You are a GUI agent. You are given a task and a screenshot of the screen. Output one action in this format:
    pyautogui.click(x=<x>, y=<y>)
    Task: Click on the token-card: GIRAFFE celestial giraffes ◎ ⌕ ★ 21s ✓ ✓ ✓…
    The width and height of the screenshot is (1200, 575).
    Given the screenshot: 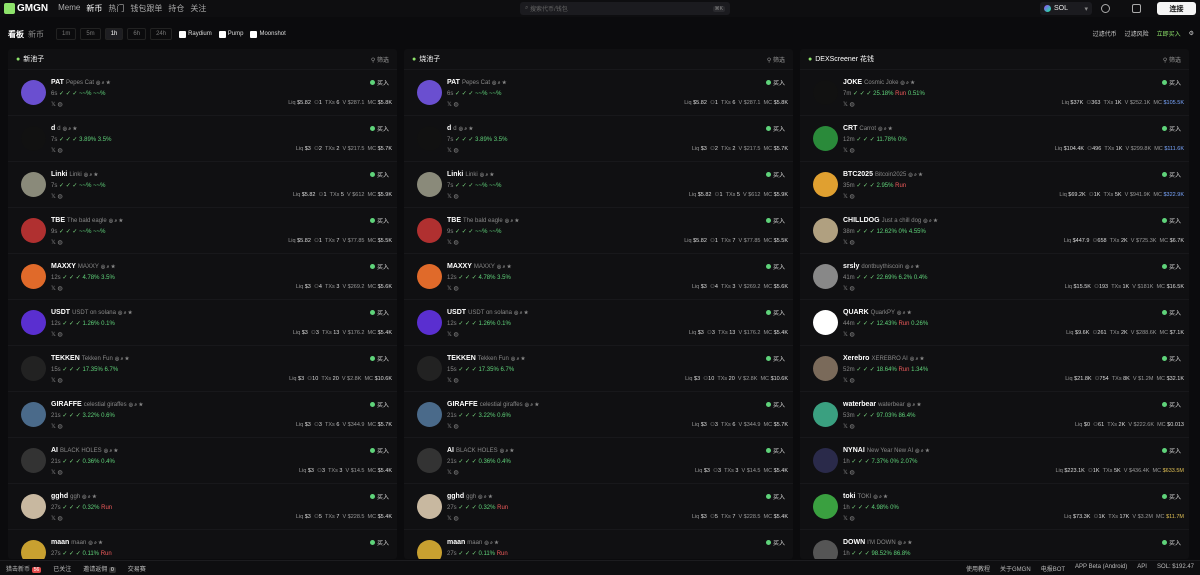 What is the action you would take?
    pyautogui.click(x=598, y=414)
    